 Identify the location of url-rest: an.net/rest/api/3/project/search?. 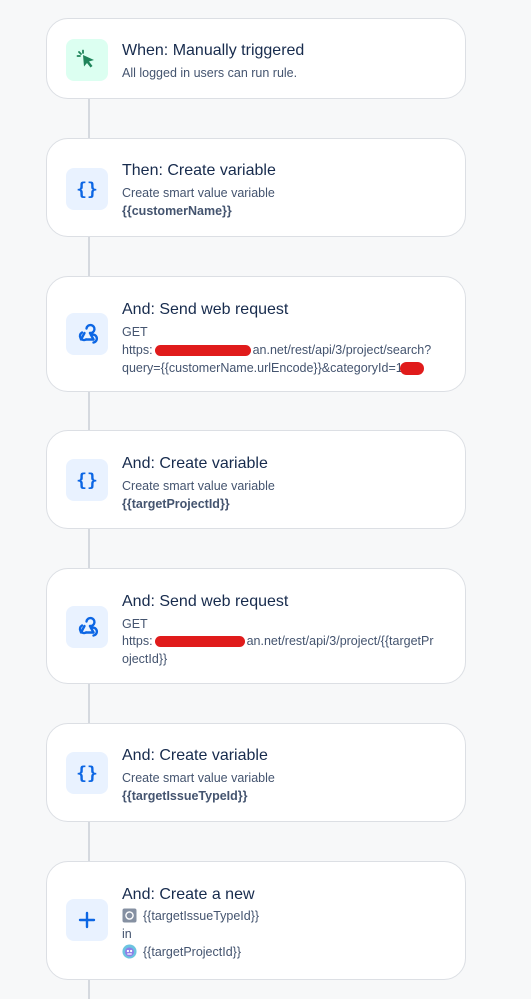
(342, 350).